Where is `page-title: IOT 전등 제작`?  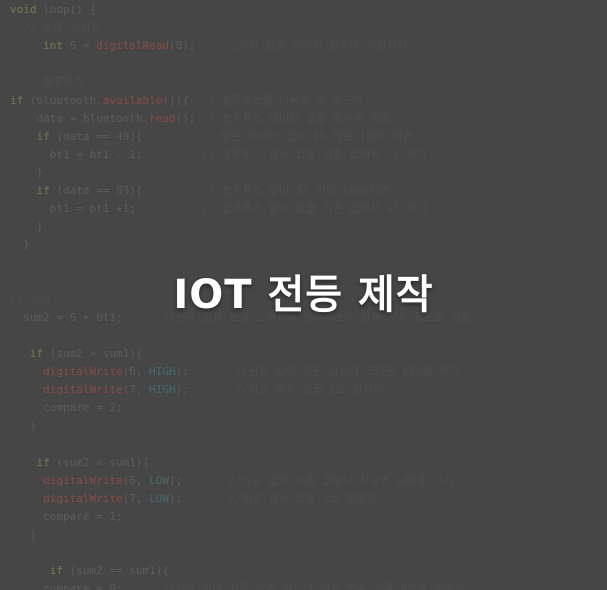
page-title: IOT 전등 제작 is located at coordinates (303, 295).